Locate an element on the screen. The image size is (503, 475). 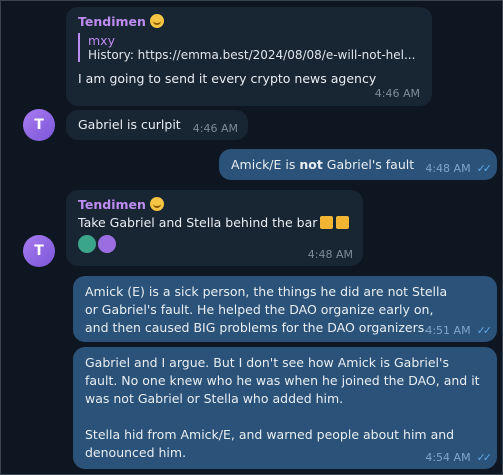
message-time: 4:54 AM is located at coordinates (448, 457).